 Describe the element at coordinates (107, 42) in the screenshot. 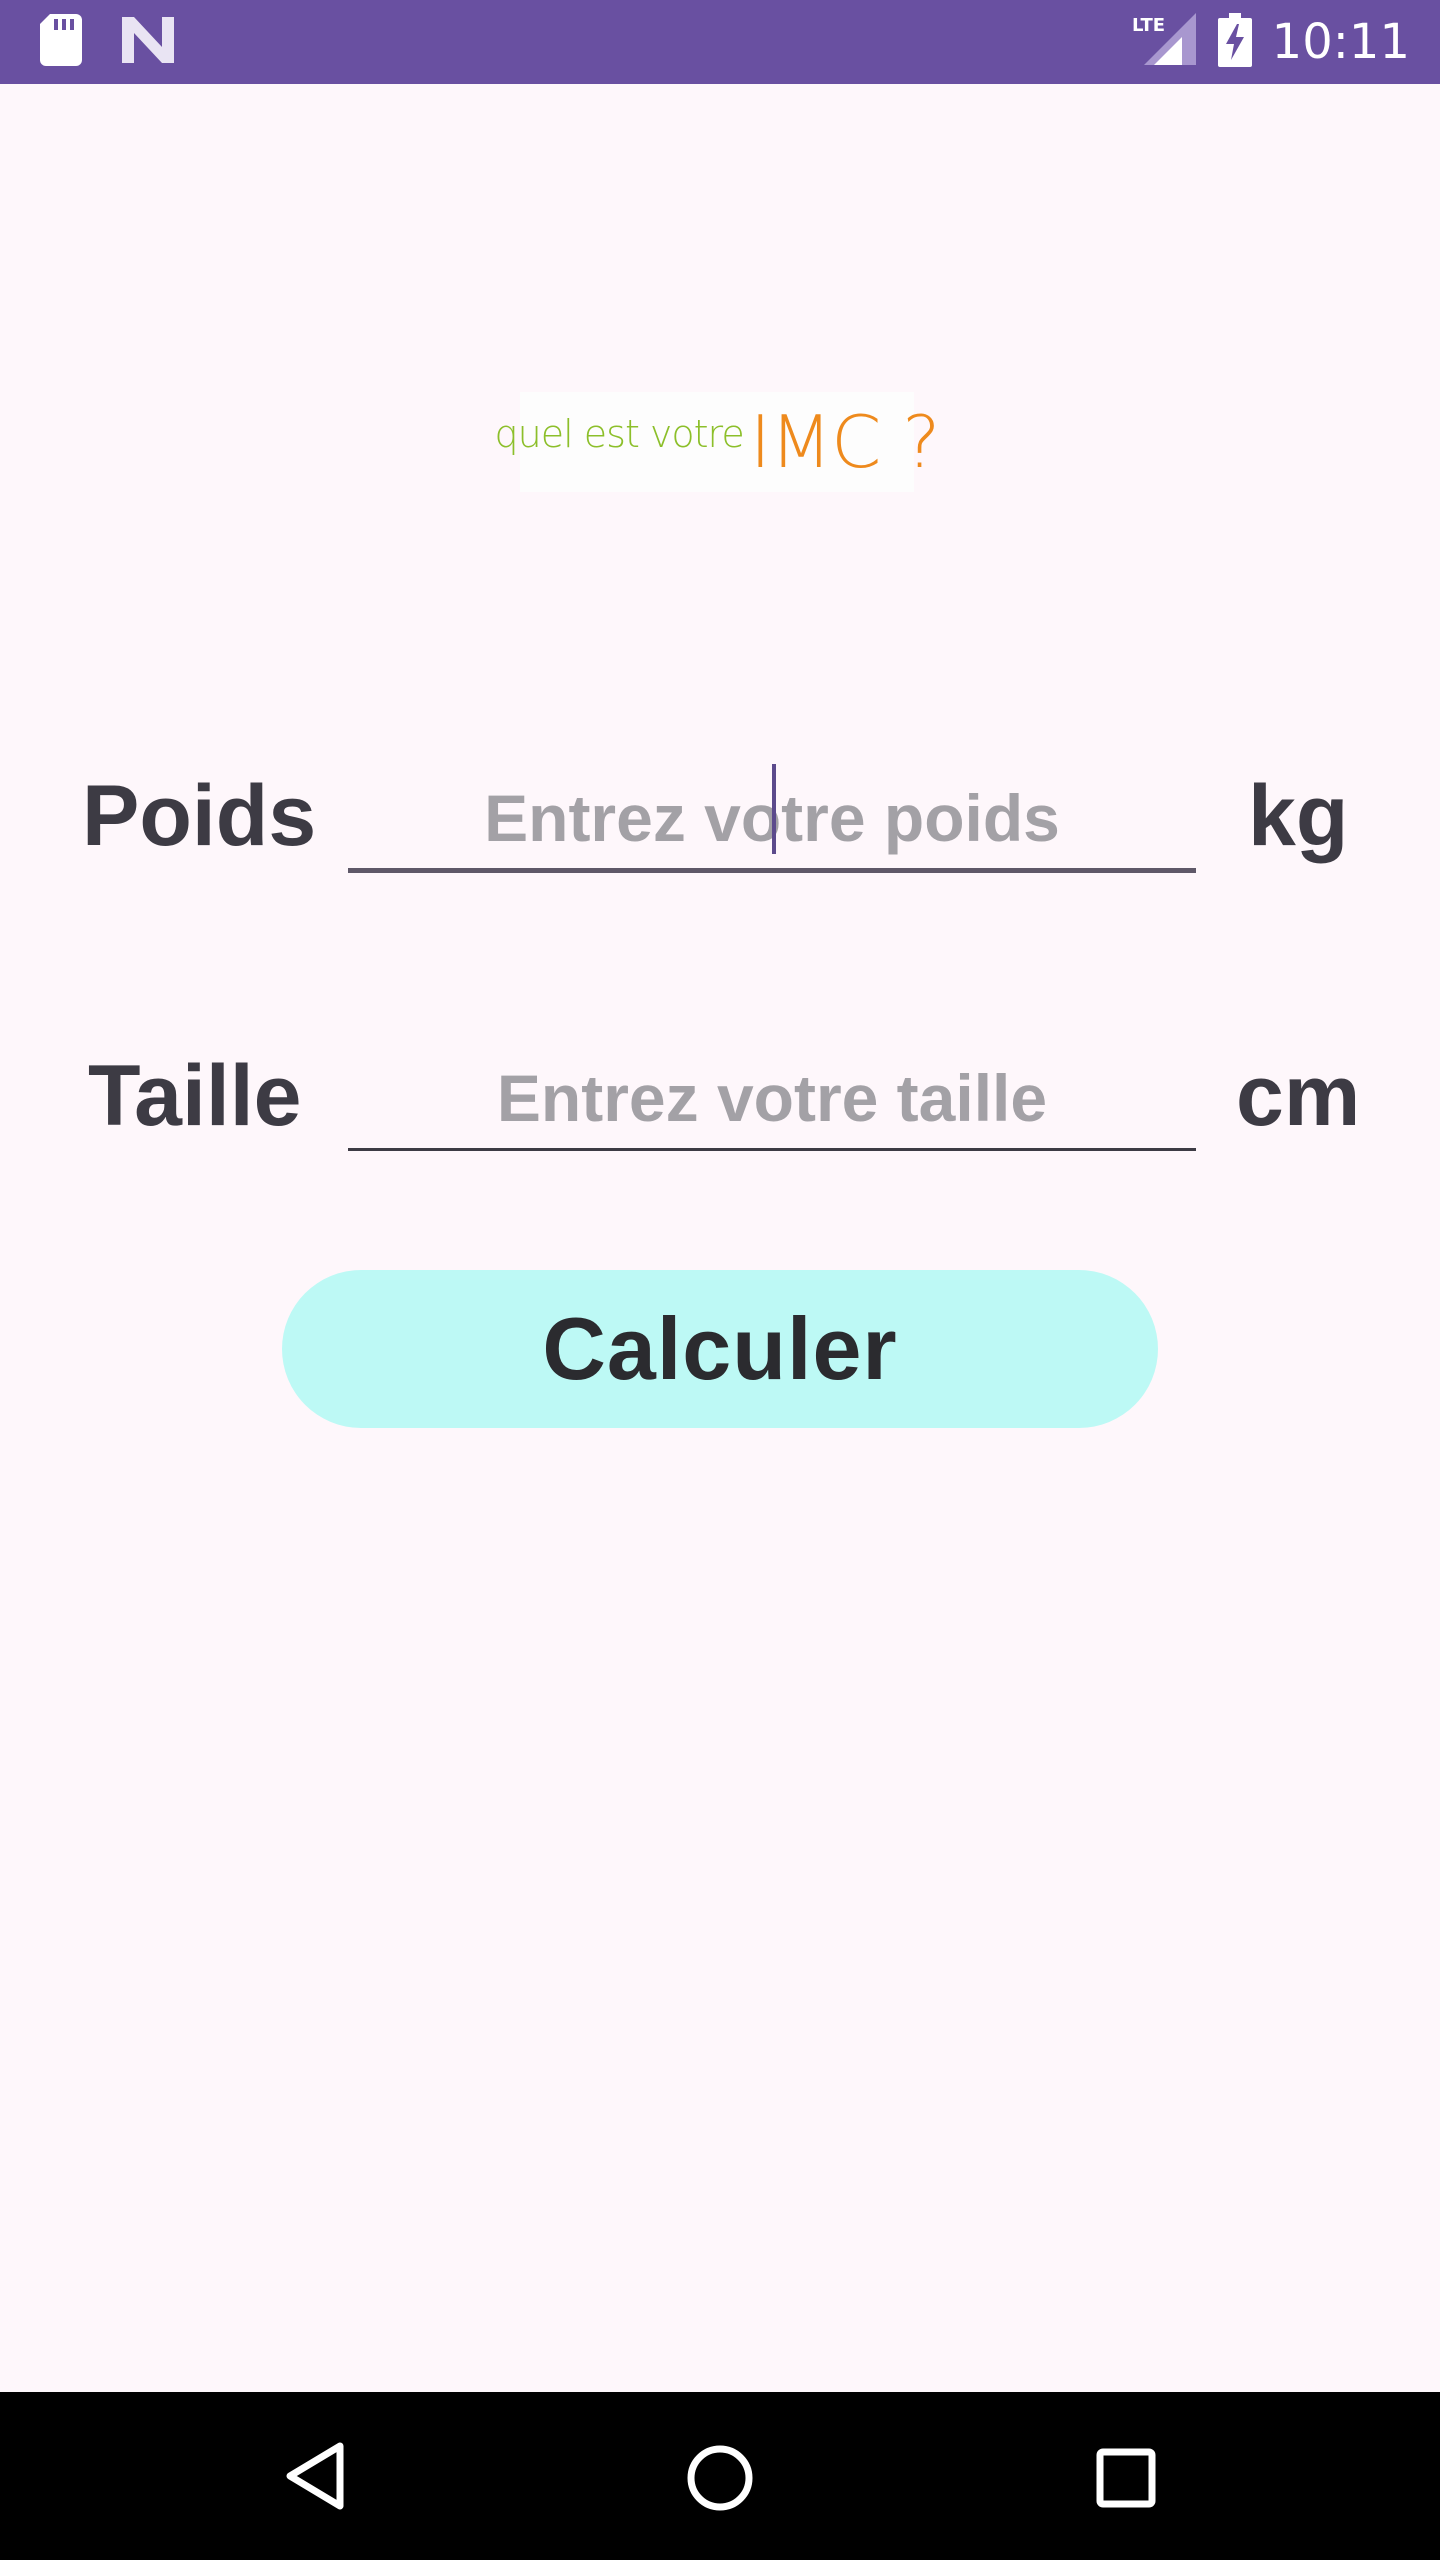

I see `status-left-icons` at that location.